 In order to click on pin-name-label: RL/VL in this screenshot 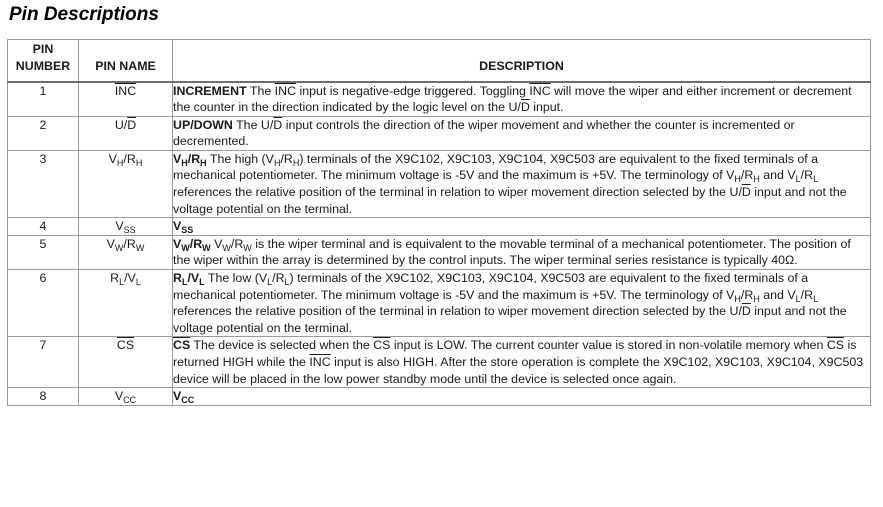, I will do `click(125, 278)`.